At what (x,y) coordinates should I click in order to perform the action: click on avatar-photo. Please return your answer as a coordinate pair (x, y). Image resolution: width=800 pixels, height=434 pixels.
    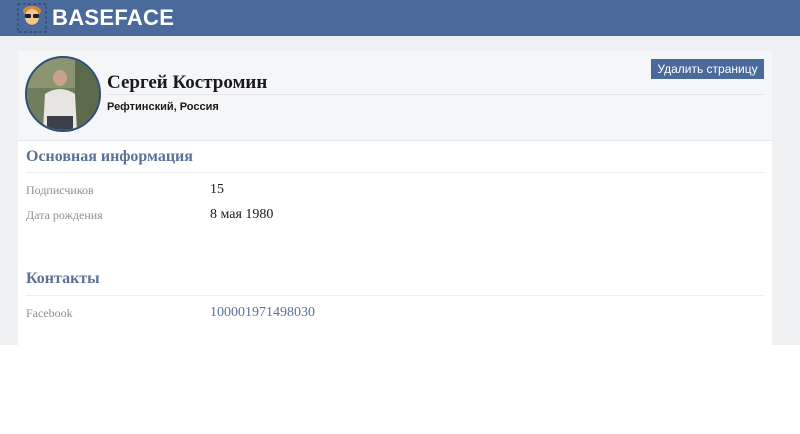
    Looking at the image, I should click on (63, 94).